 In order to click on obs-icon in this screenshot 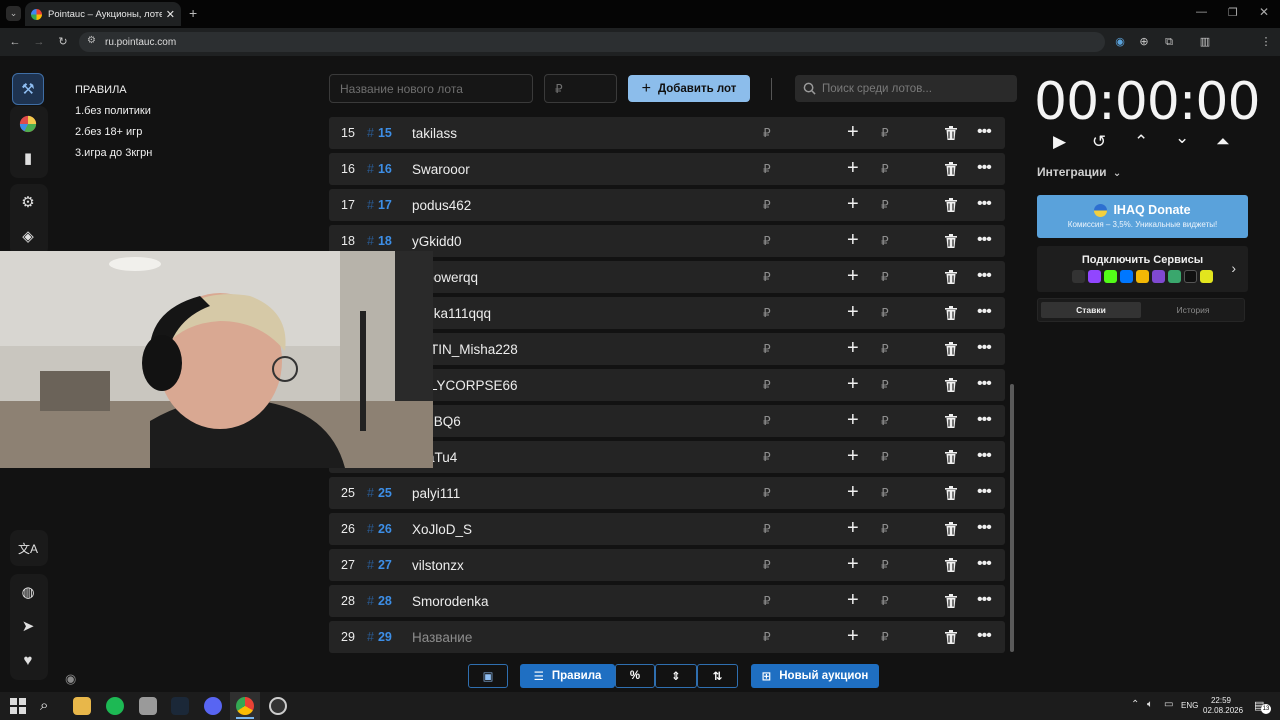, I will do `click(278, 706)`.